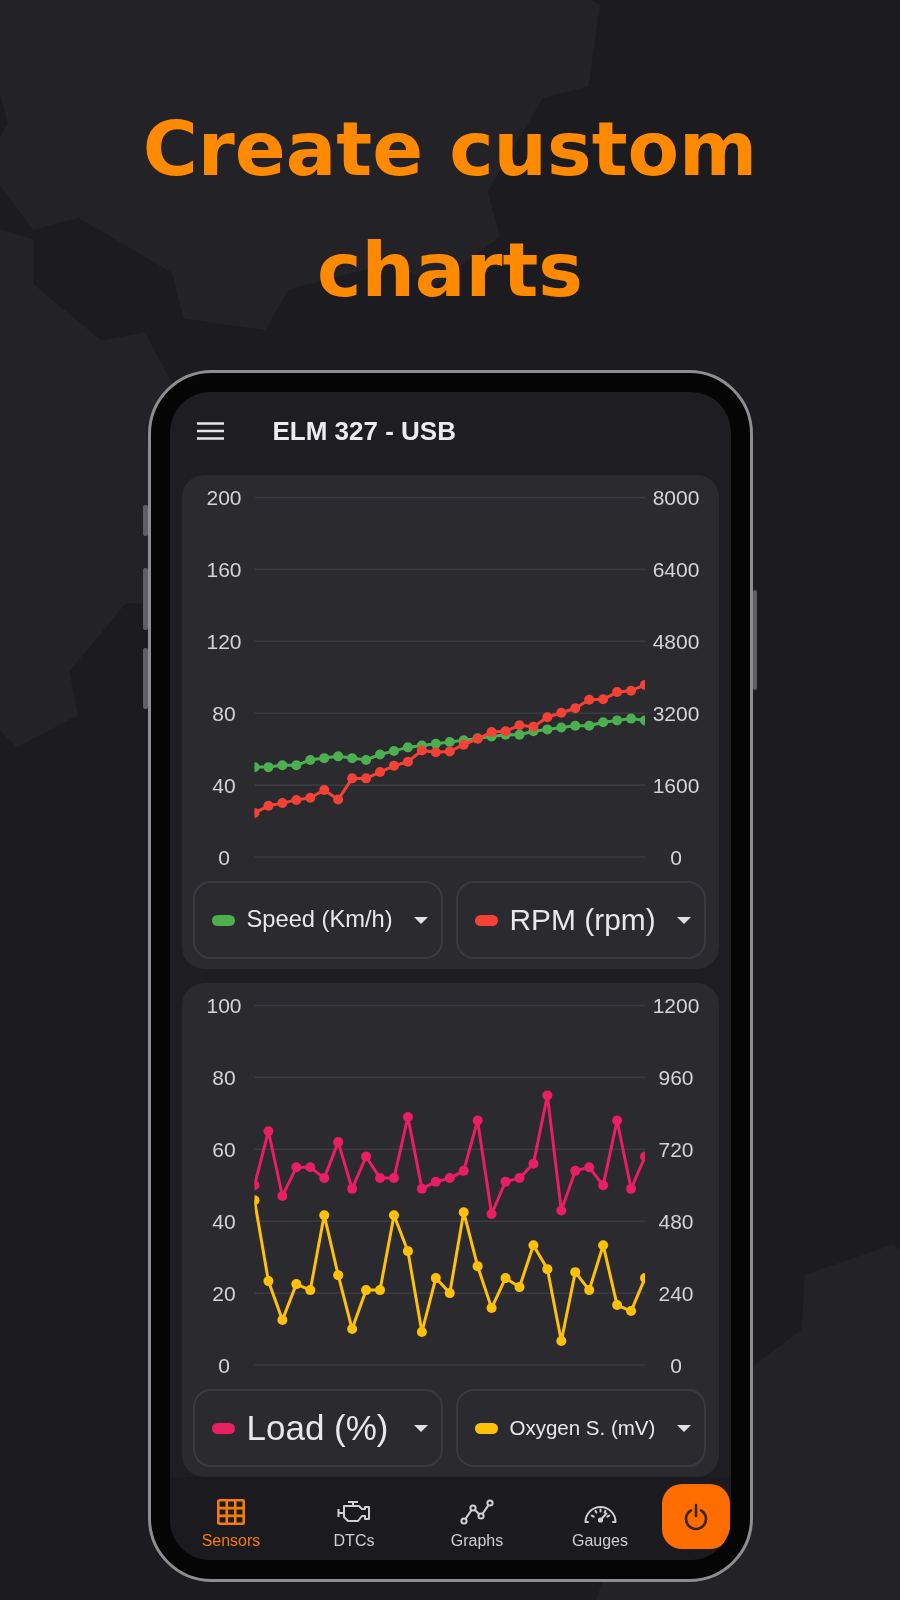 The image size is (900, 1600). What do you see at coordinates (231, 1518) in the screenshot?
I see `nav-tab: Sensors` at bounding box center [231, 1518].